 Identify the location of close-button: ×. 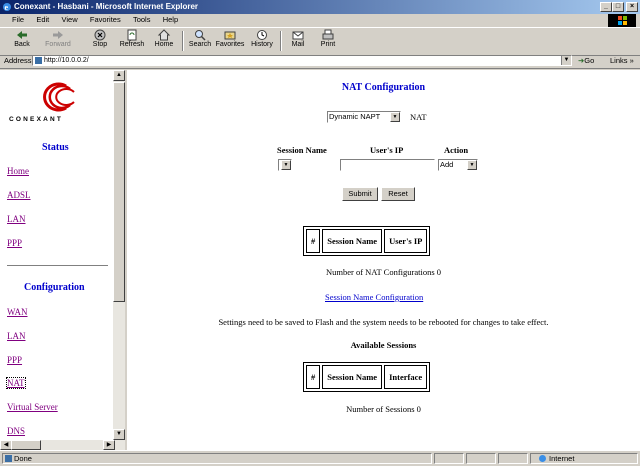
(632, 7).